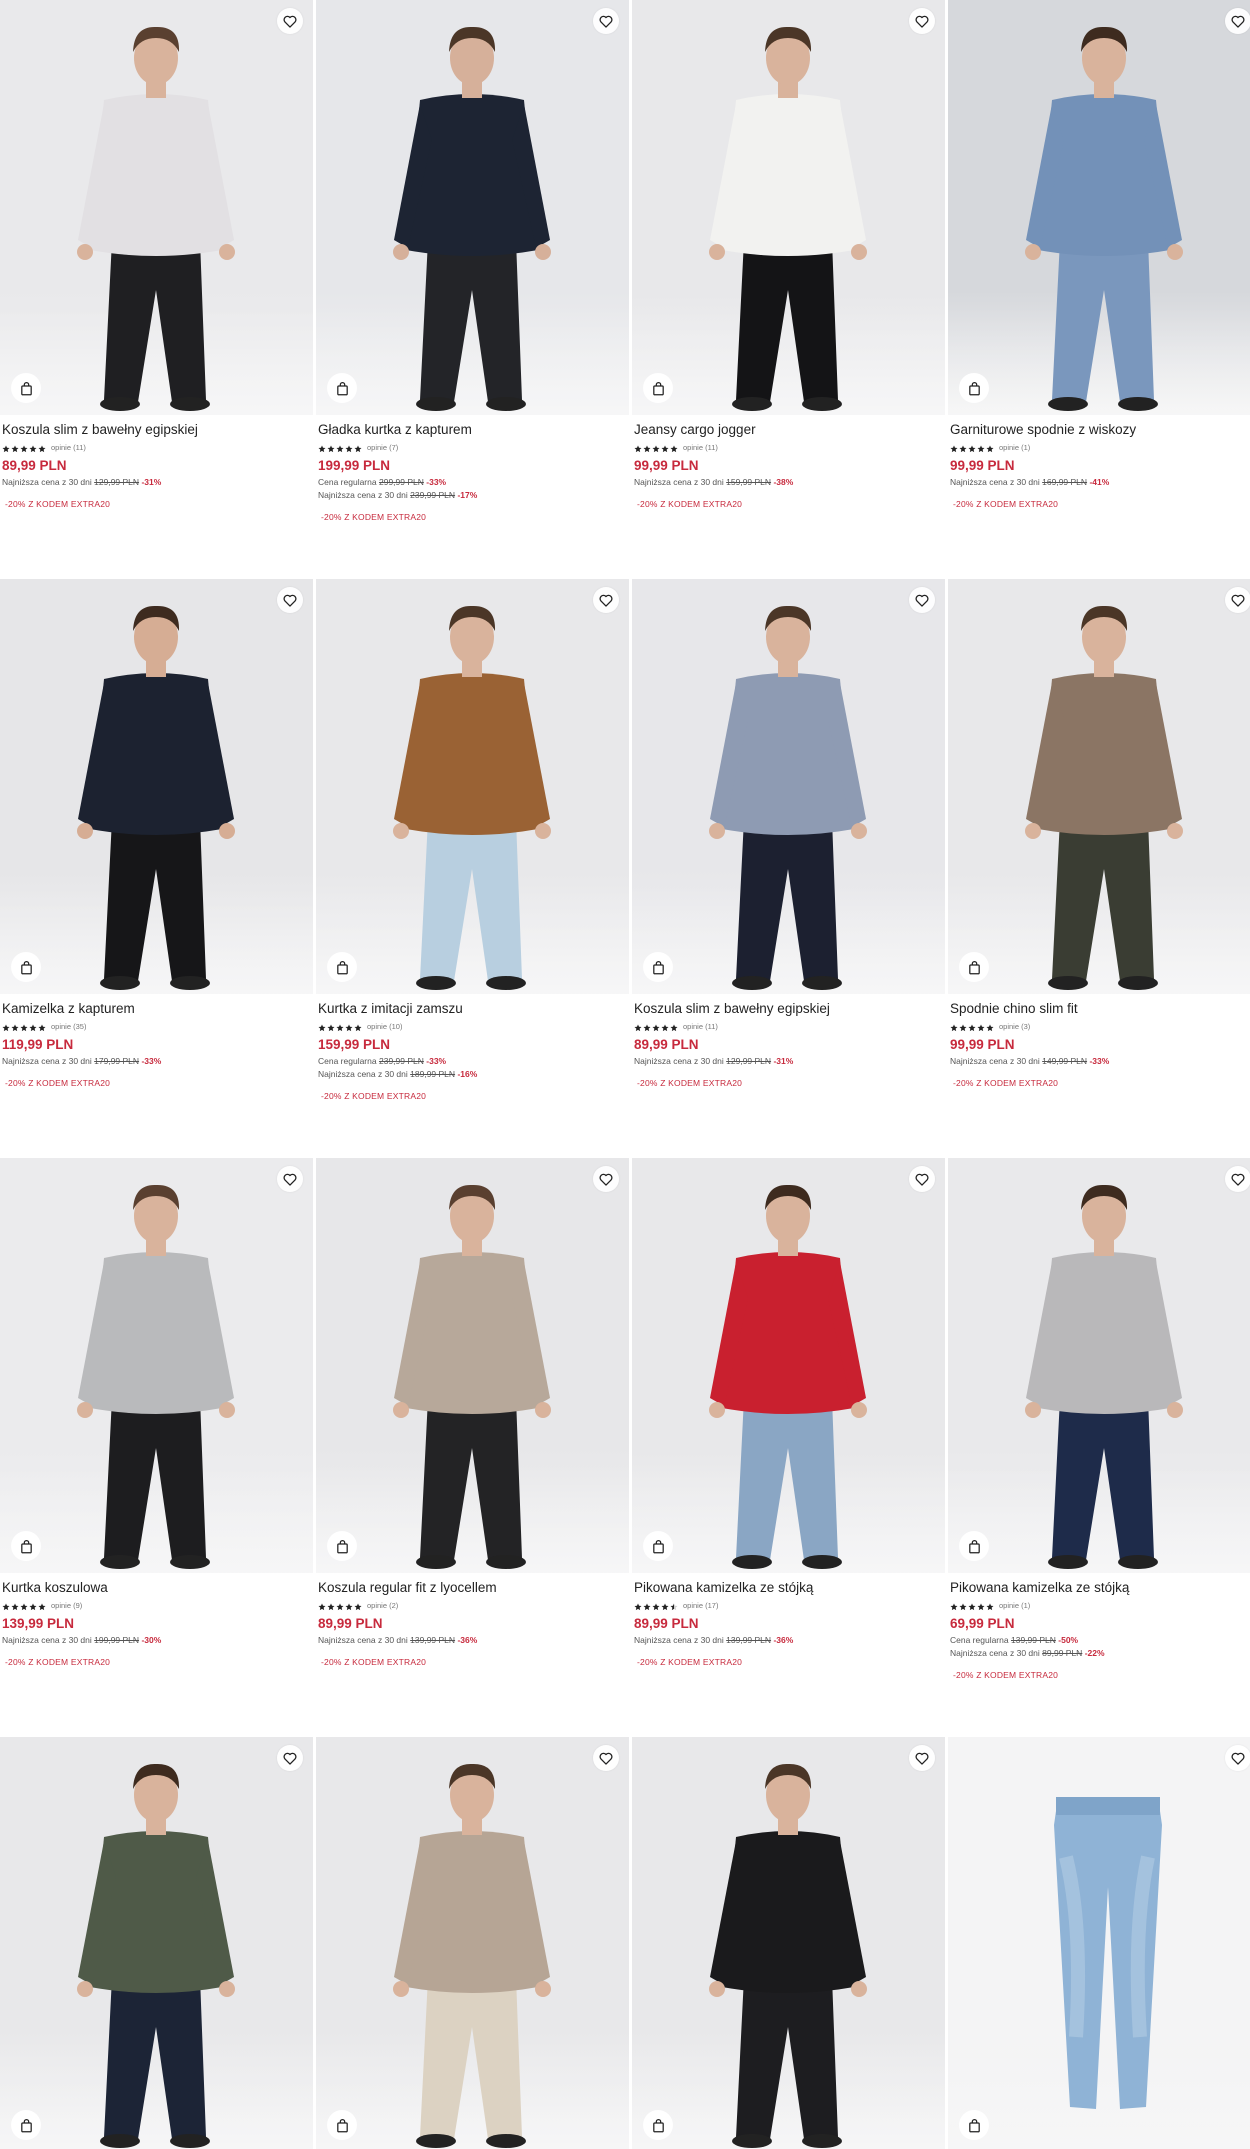 The height and width of the screenshot is (2149, 1250). Describe the element at coordinates (47, 1640) in the screenshot. I see `price-history-label: Najniższa cena z 30 dni` at that location.